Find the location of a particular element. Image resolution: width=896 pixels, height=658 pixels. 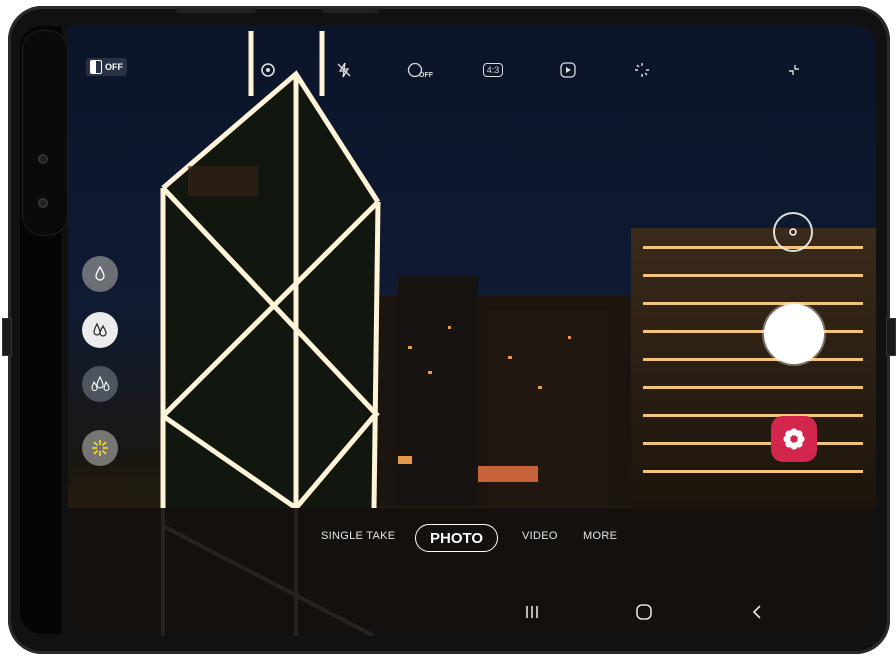

gallery-button is located at coordinates (794, 439).